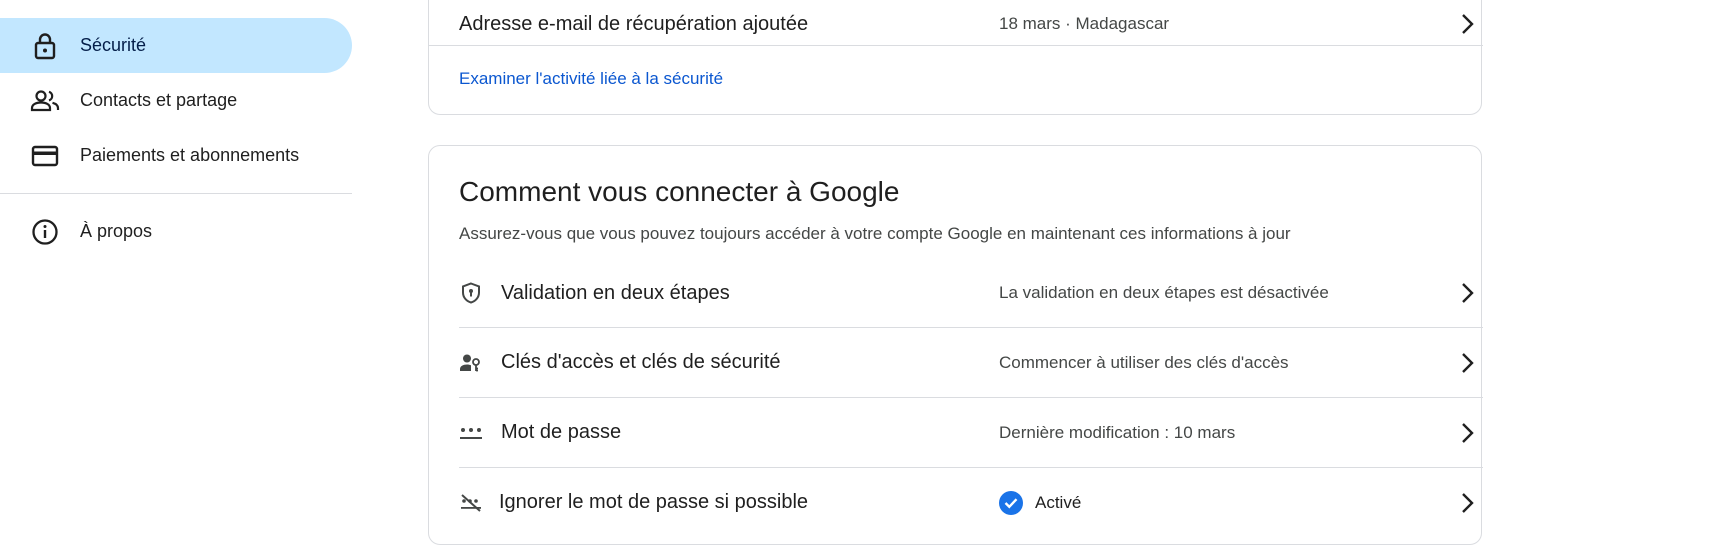  Describe the element at coordinates (641, 362) in the screenshot. I see `row-title: Clés d'accès et clés de sécurité` at that location.